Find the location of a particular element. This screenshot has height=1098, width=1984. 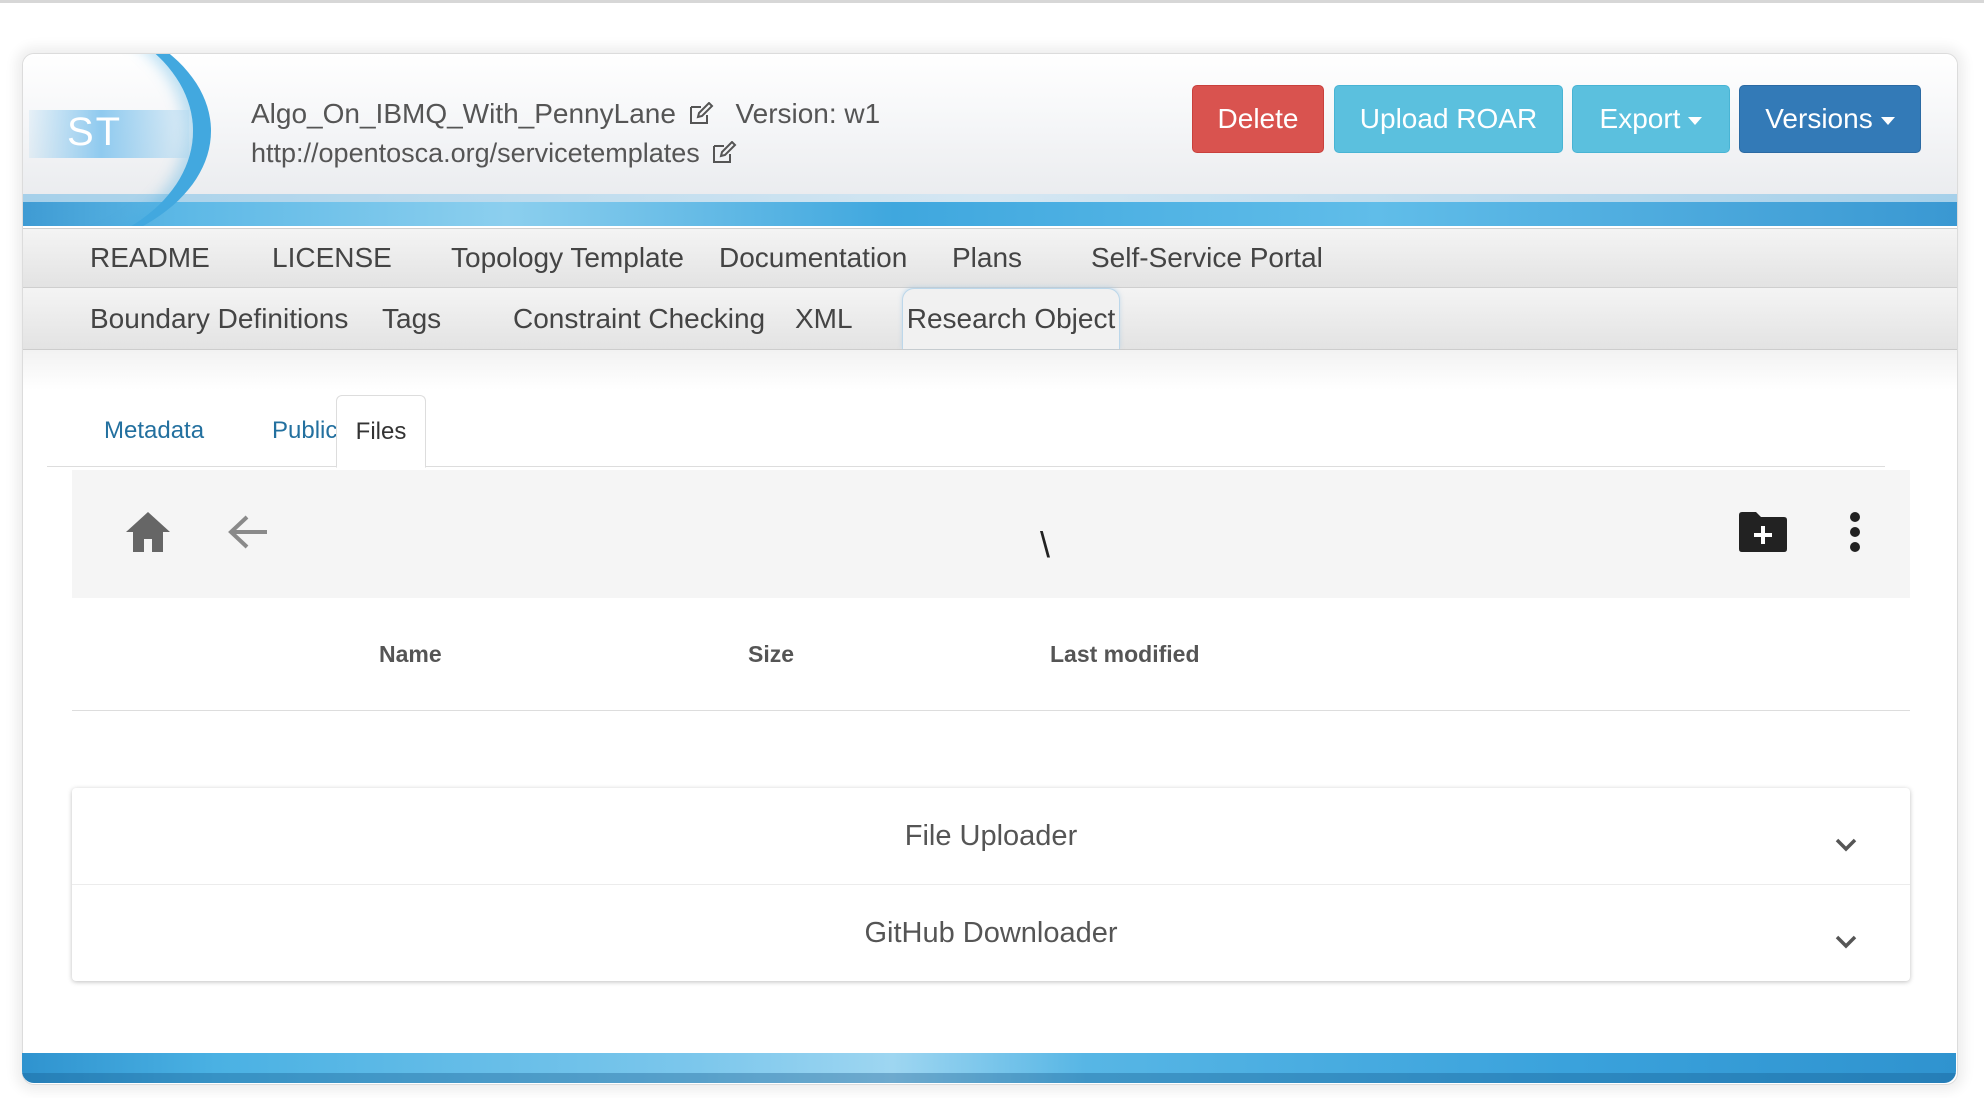

github-downloader-panel: GitHub Downloader is located at coordinates (991, 933).